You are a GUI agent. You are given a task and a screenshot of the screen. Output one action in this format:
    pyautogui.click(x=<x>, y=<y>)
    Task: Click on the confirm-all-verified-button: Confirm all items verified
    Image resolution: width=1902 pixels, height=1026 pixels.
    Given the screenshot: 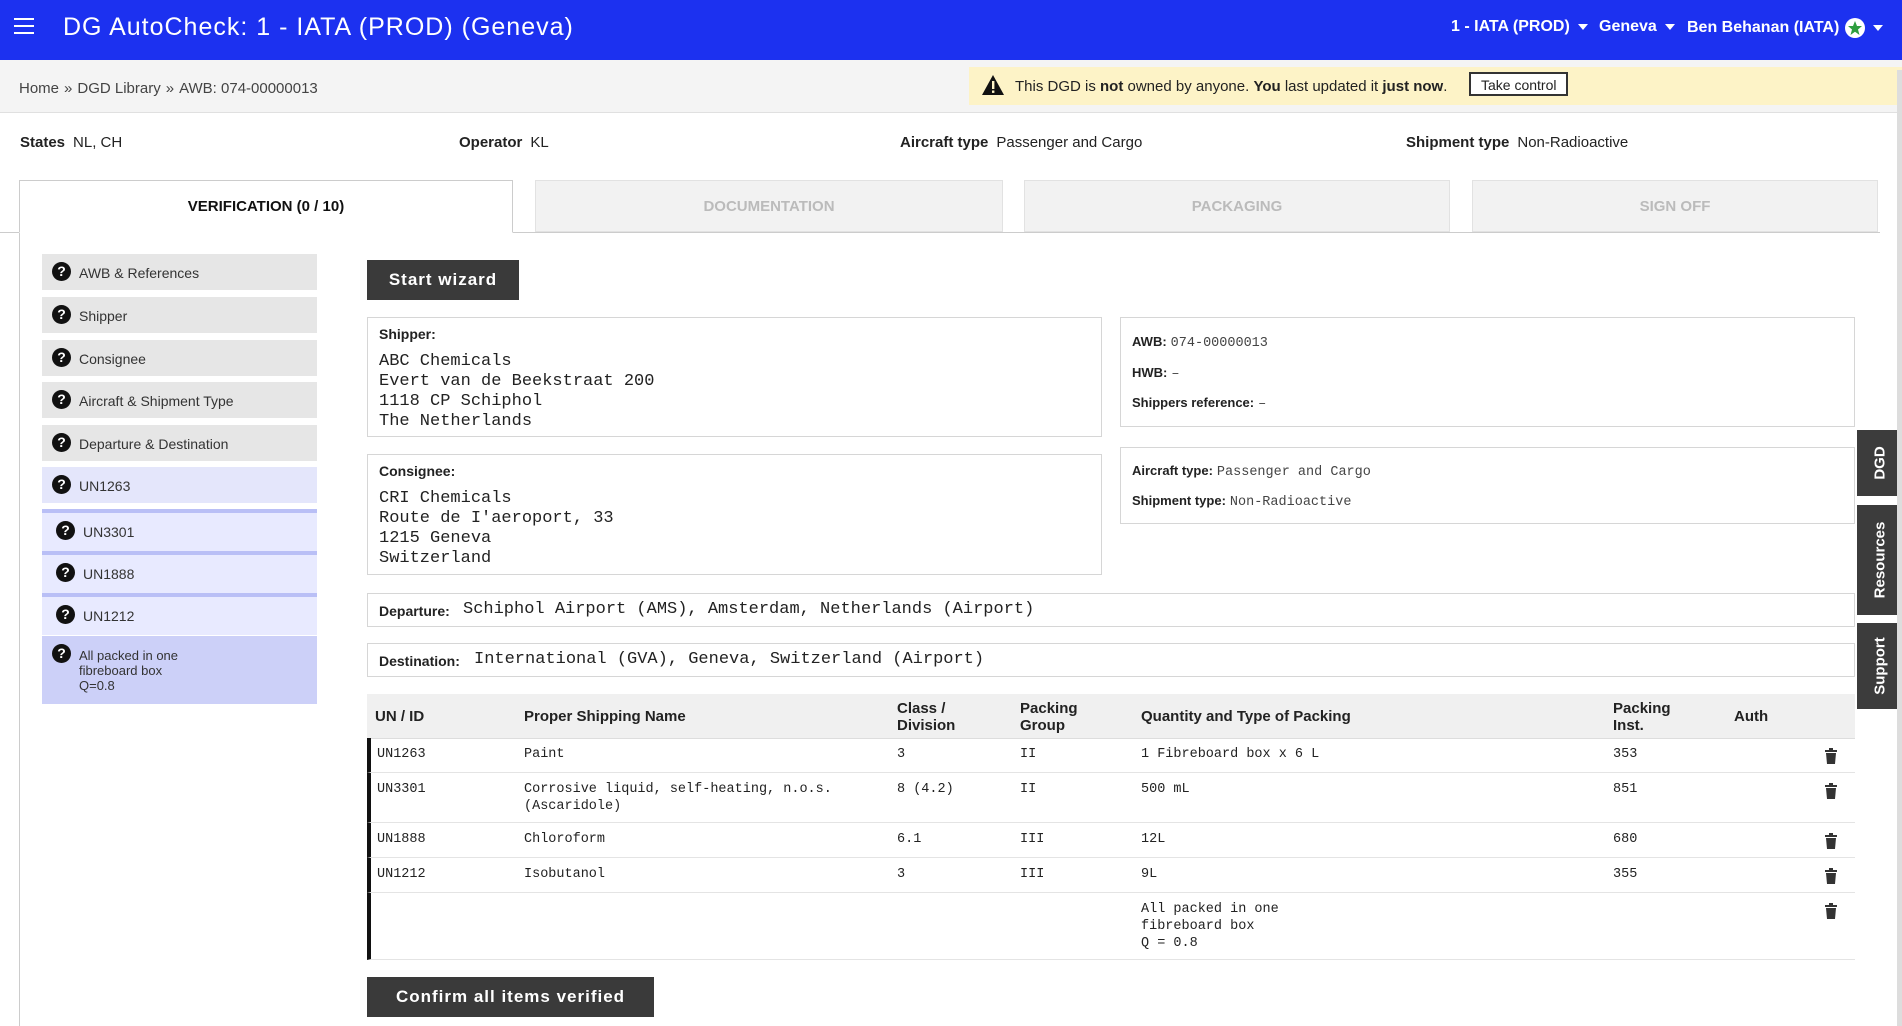 What is the action you would take?
    pyautogui.click(x=510, y=997)
    